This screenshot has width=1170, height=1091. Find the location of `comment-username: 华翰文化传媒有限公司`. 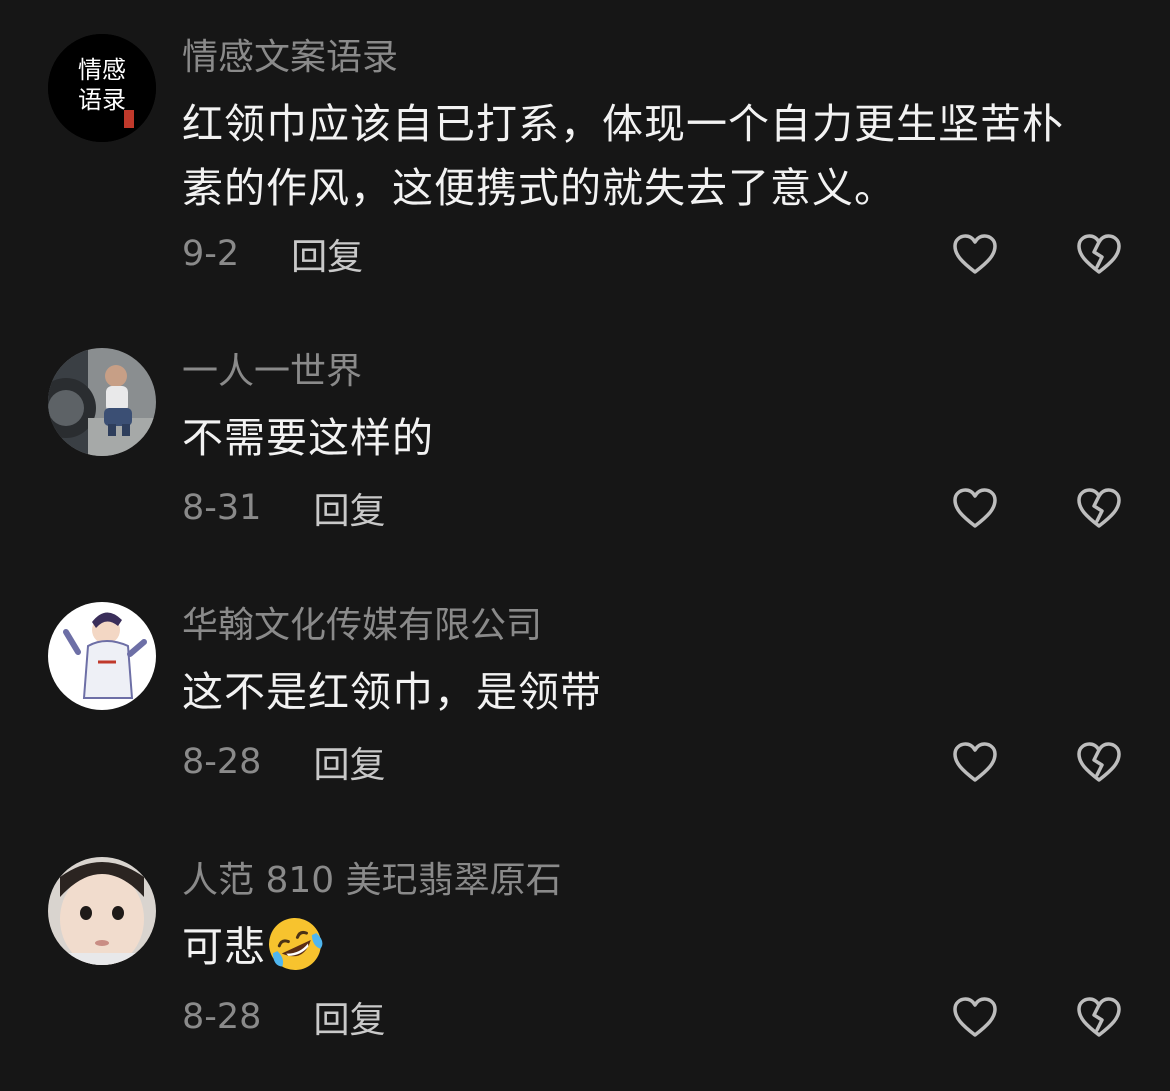

comment-username: 华翰文化传媒有限公司 is located at coordinates (362, 626).